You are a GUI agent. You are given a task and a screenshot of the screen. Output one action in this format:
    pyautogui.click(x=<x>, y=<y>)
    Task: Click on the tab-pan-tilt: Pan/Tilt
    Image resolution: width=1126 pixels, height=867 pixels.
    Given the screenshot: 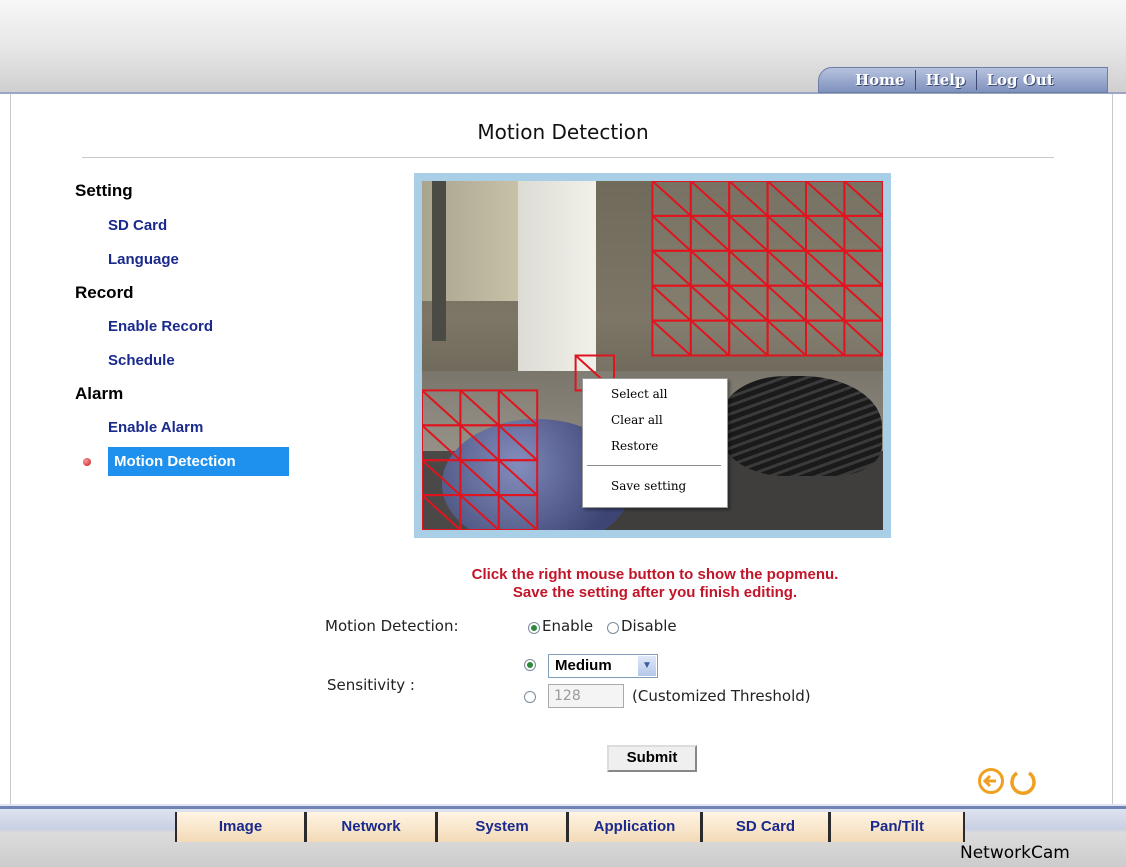 What is the action you would take?
    pyautogui.click(x=897, y=827)
    